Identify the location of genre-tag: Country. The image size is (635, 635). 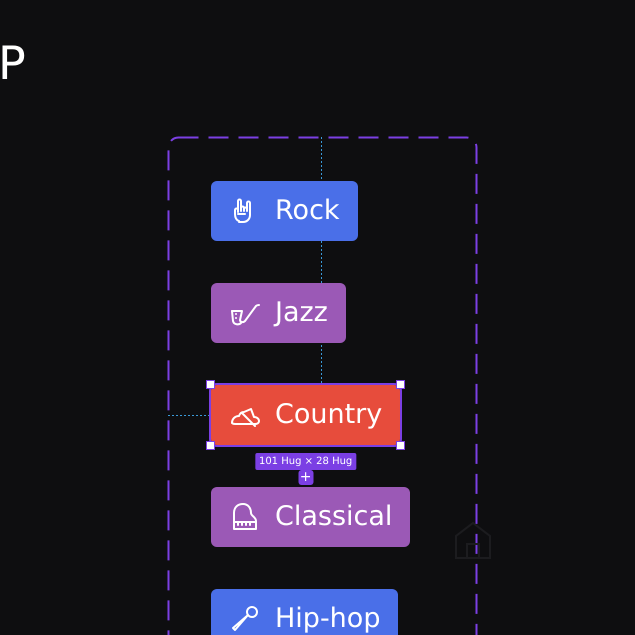
(305, 415).